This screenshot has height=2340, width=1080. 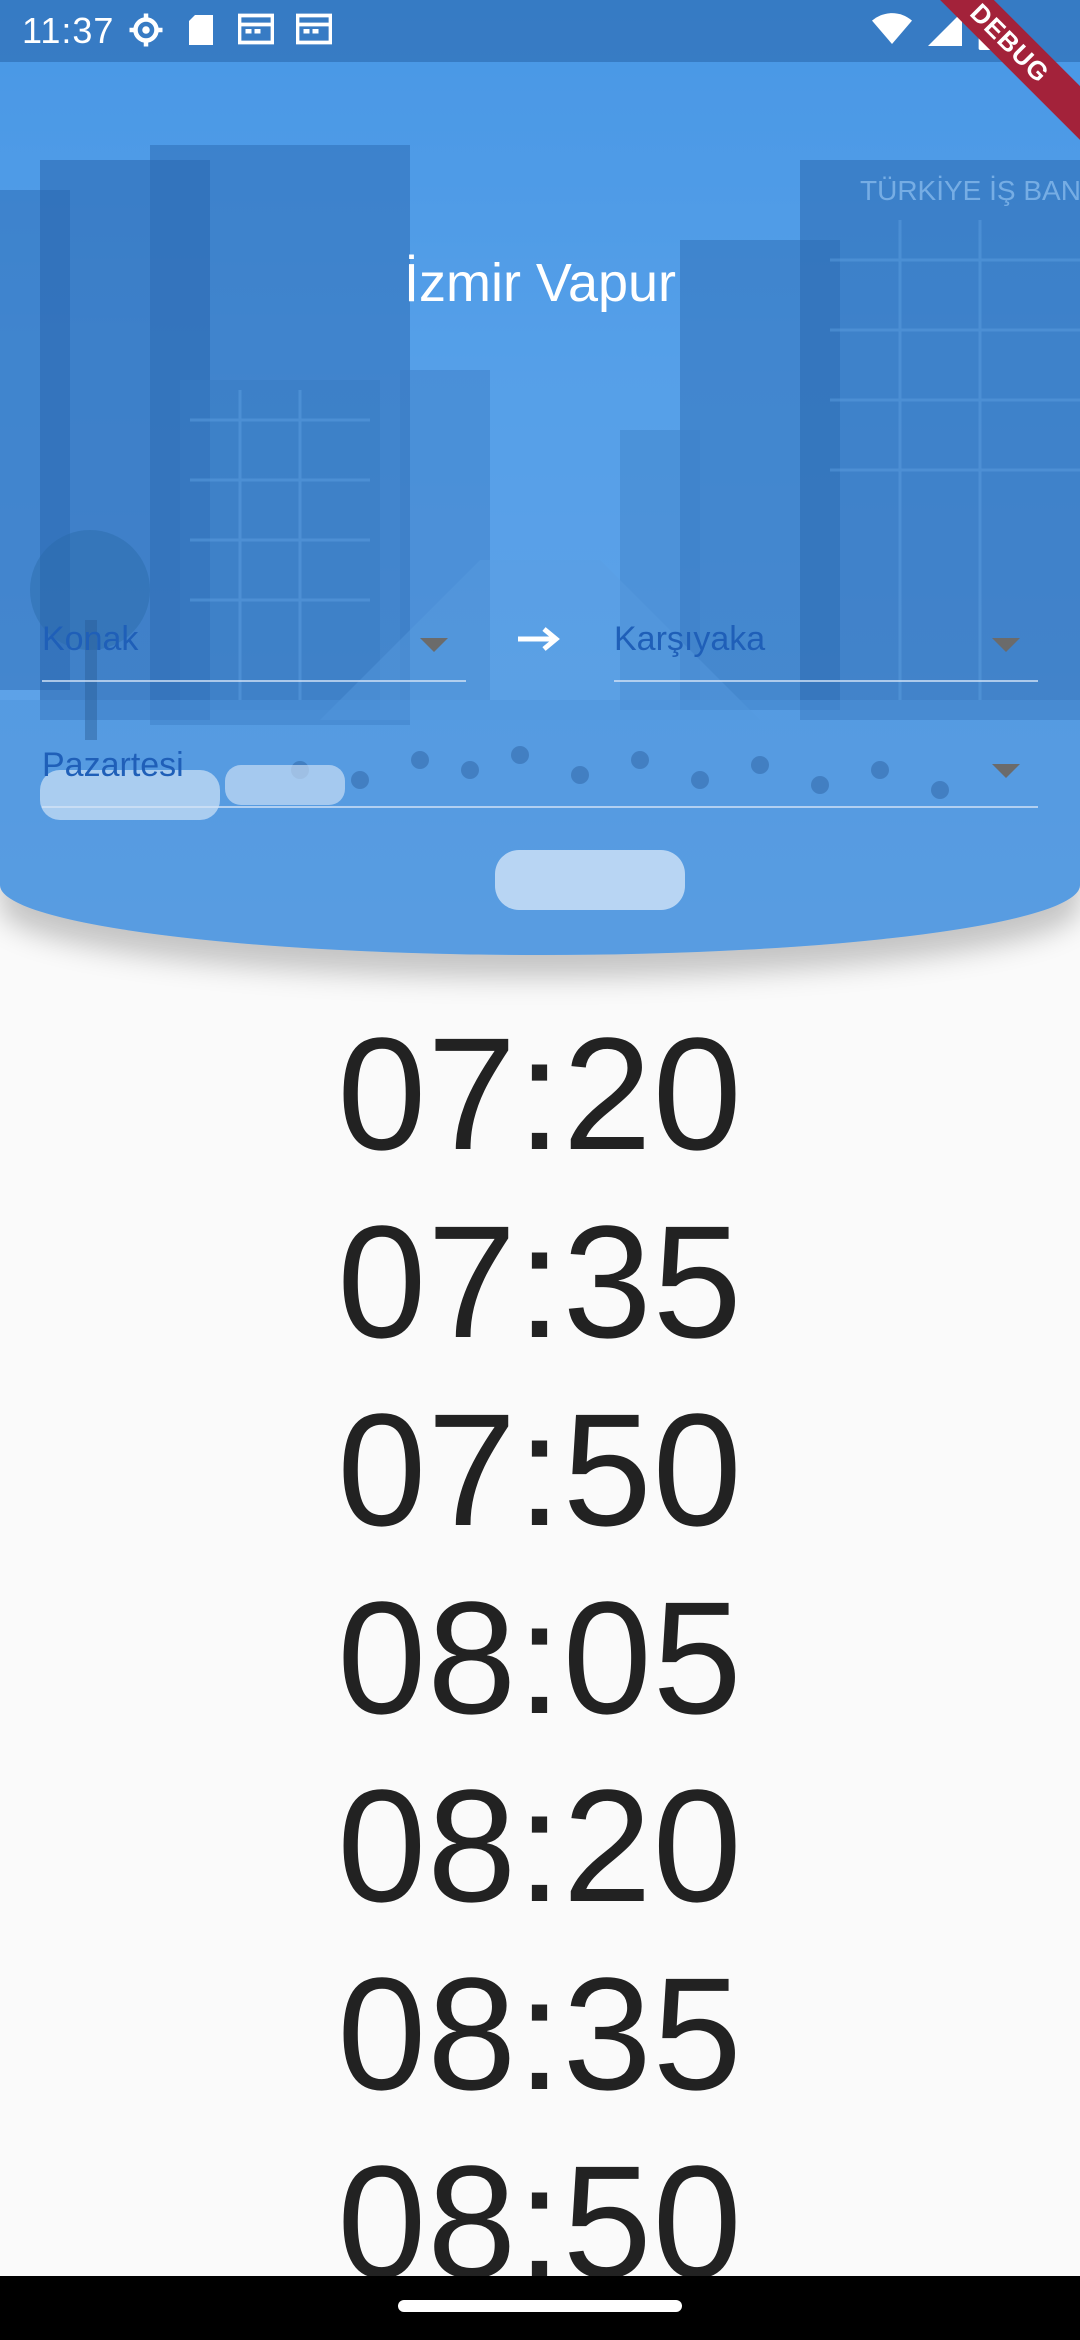 I want to click on to-station-value: Karşıyaka, so click(x=690, y=639).